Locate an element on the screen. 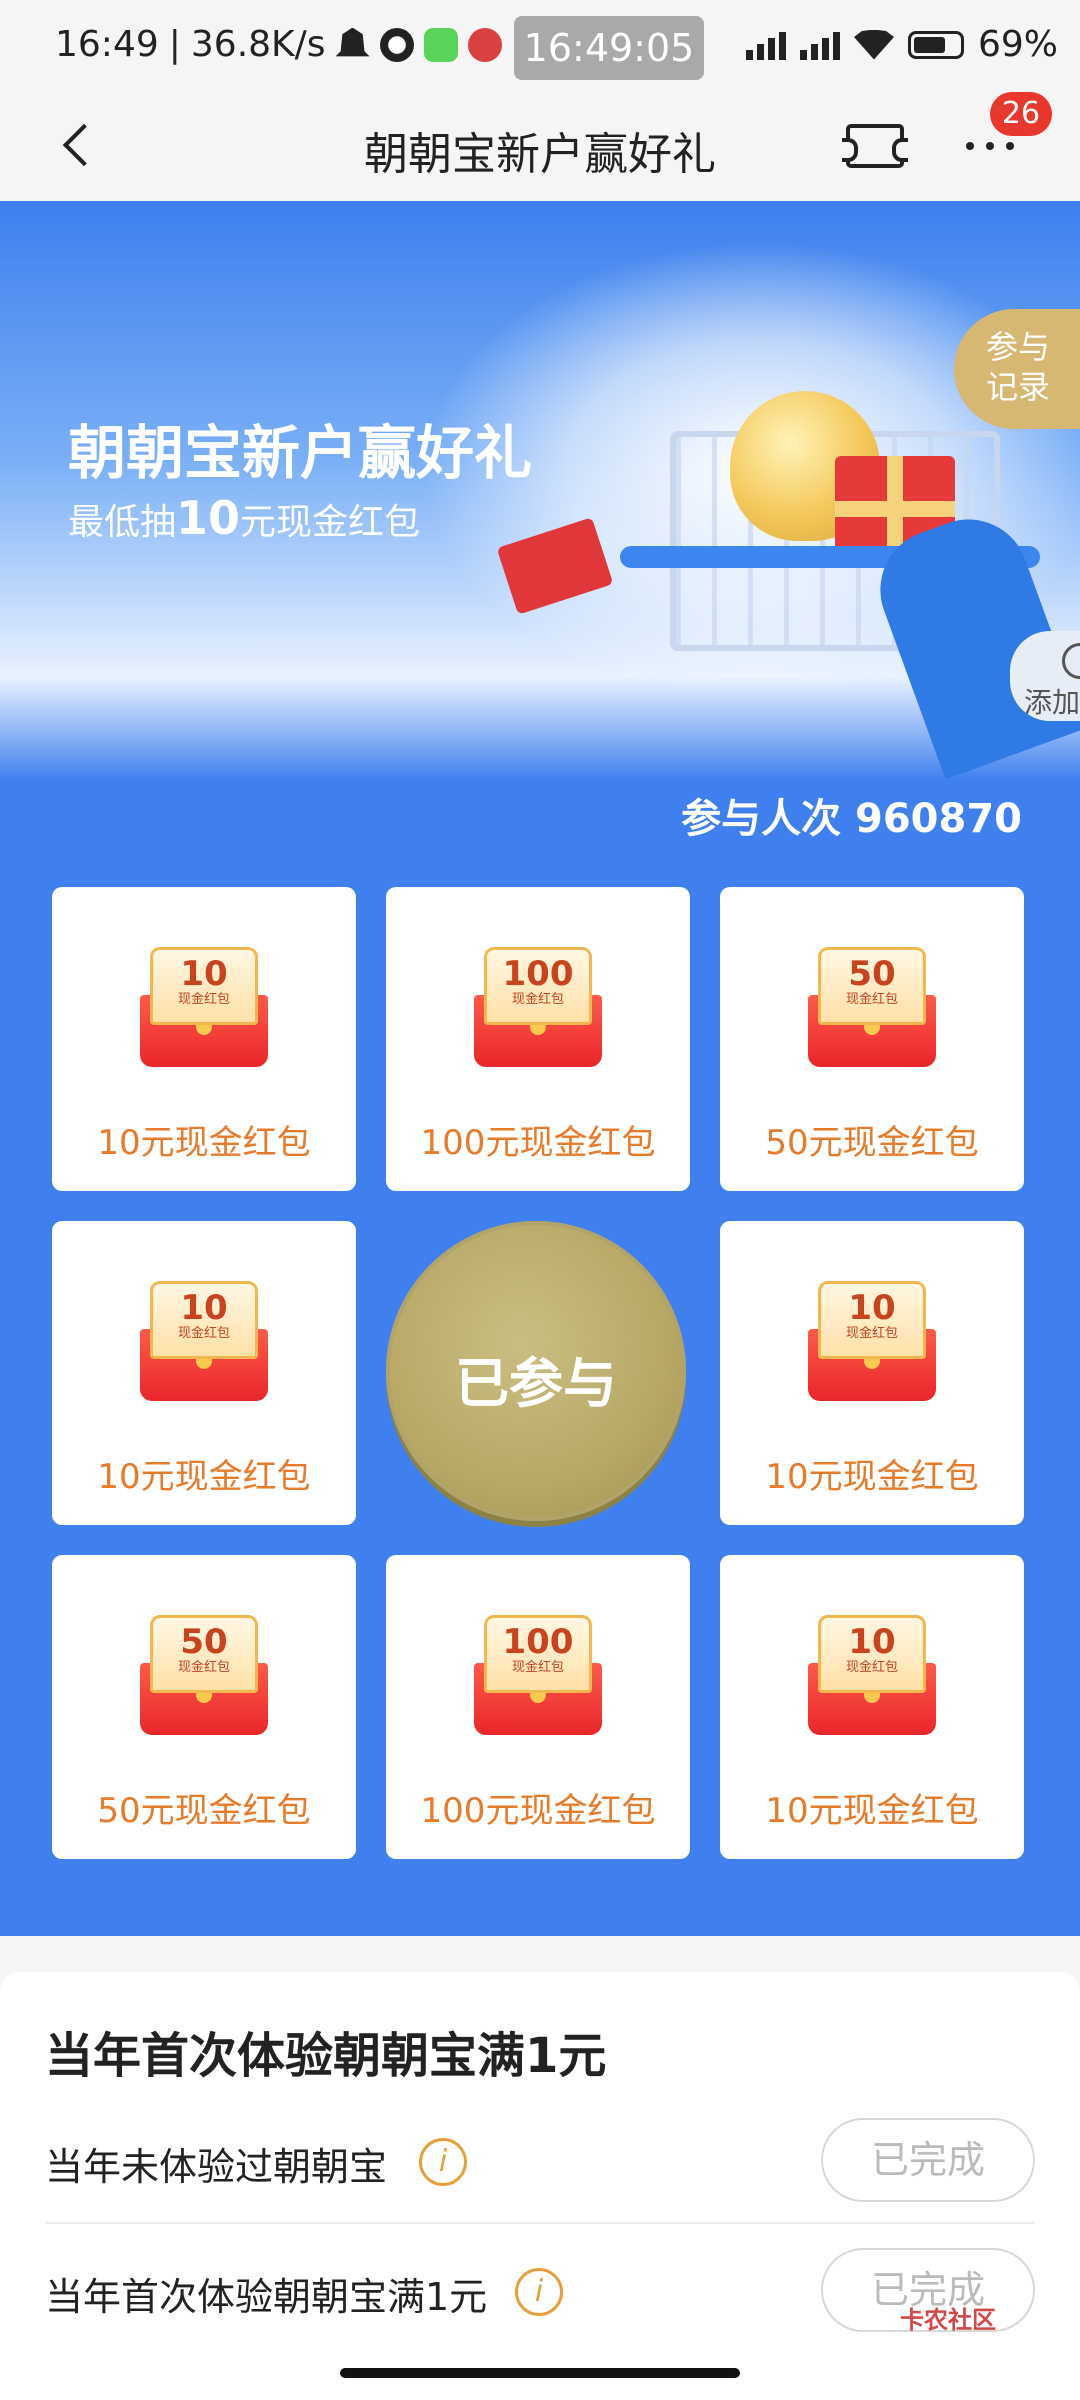 The width and height of the screenshot is (1080, 2400). task-section-title: 当年首次体验朝朝宝满1元 is located at coordinates (326, 2056).